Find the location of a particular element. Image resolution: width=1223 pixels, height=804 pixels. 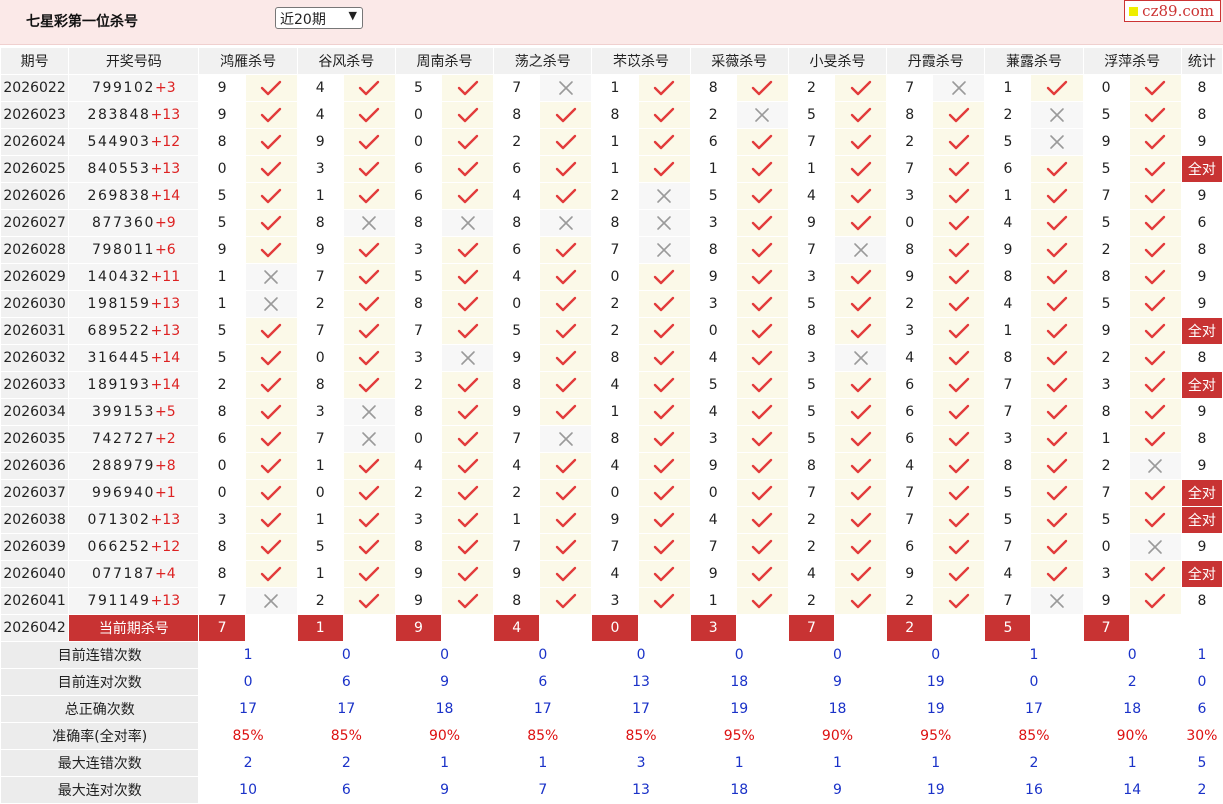

period-range-select: 近20期 ▼ is located at coordinates (319, 18).